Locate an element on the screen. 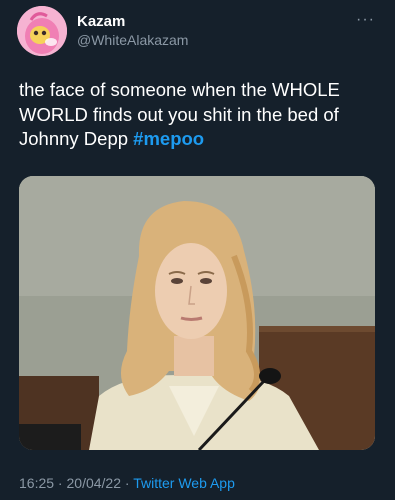 This screenshot has height=500, width=395. avatar-cartoon-icon is located at coordinates (42, 31).